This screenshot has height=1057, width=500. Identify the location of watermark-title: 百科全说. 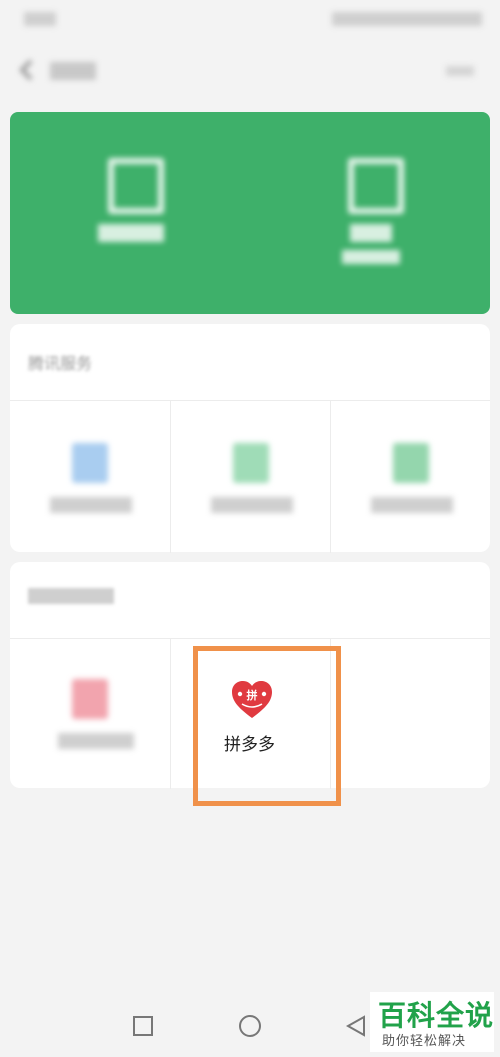
(436, 1015).